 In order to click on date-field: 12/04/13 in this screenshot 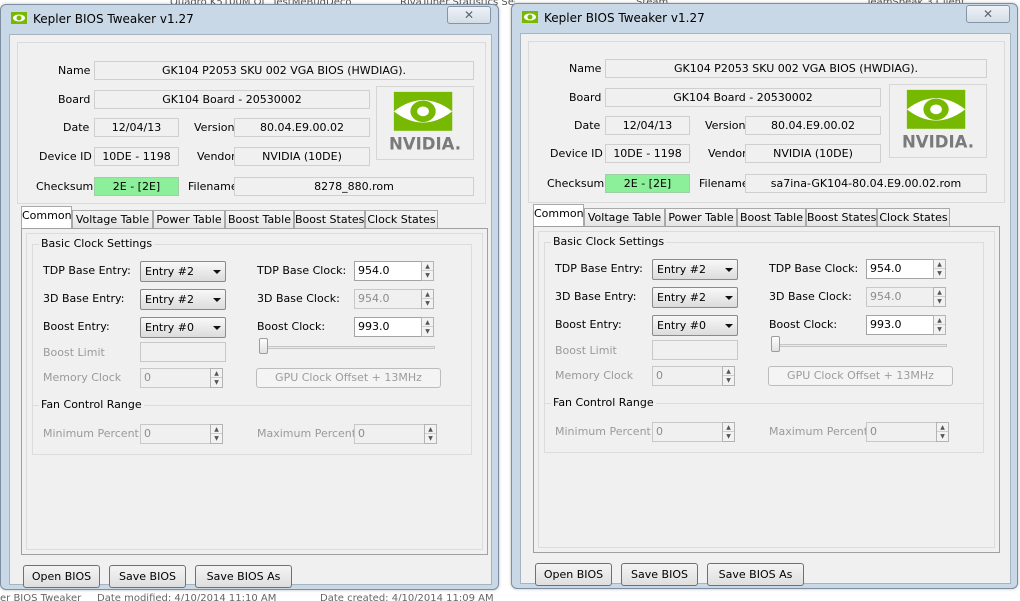, I will do `click(647, 125)`.